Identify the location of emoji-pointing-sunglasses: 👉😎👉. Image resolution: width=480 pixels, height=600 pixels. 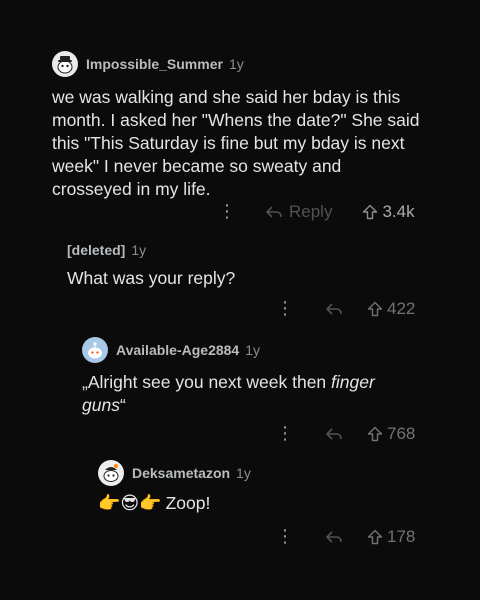
(130, 503).